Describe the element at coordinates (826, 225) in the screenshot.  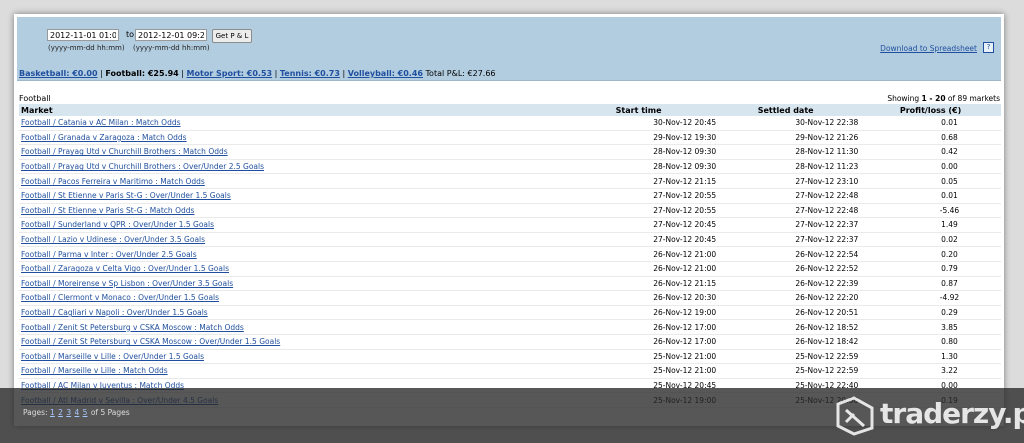
I see `settled-date-cell: 27-Nov-12 22:37` at that location.